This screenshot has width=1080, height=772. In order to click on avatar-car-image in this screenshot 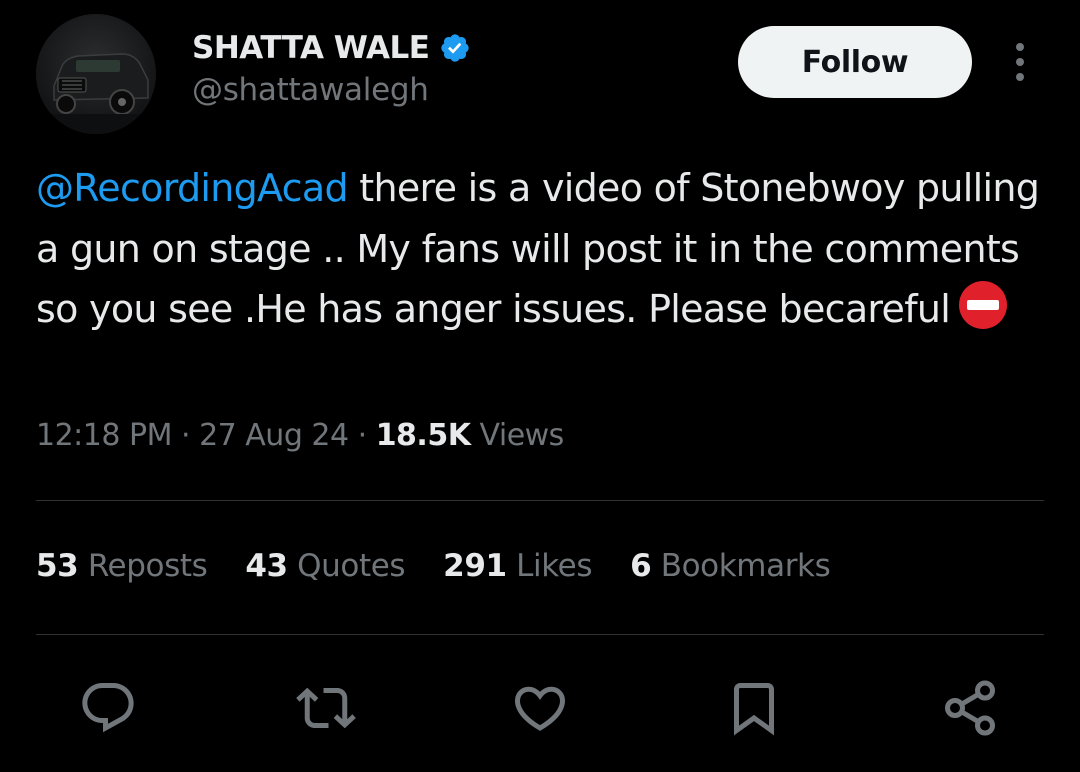, I will do `click(96, 74)`.